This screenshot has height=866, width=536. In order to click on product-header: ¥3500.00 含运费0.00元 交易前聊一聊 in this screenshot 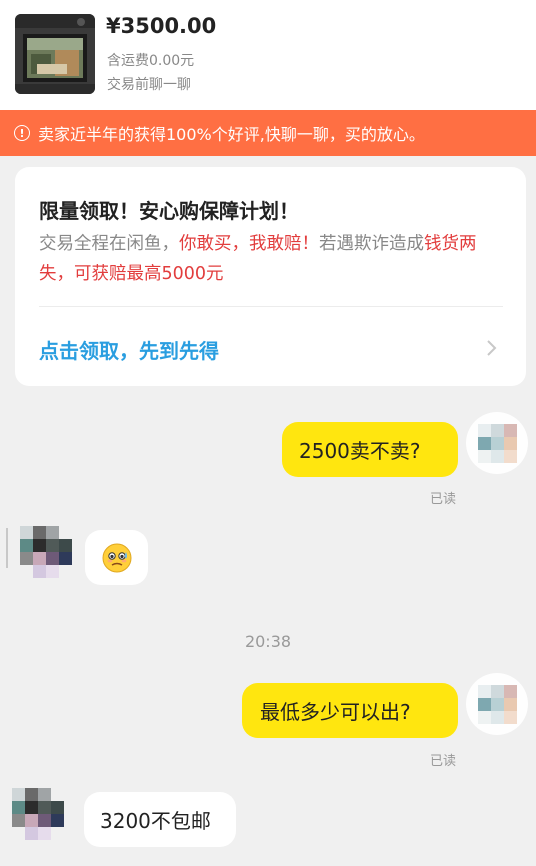, I will do `click(268, 55)`.